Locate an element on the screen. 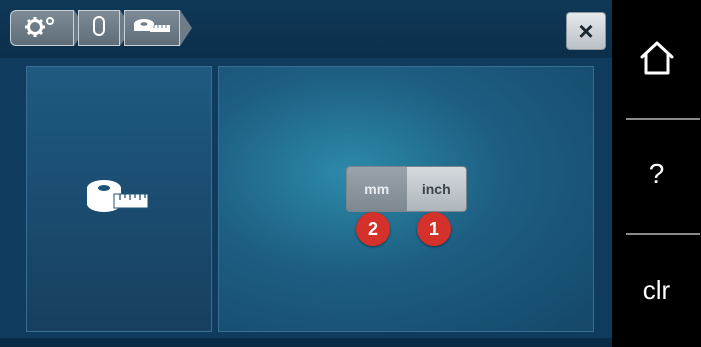  mm-button: mm is located at coordinates (377, 189).